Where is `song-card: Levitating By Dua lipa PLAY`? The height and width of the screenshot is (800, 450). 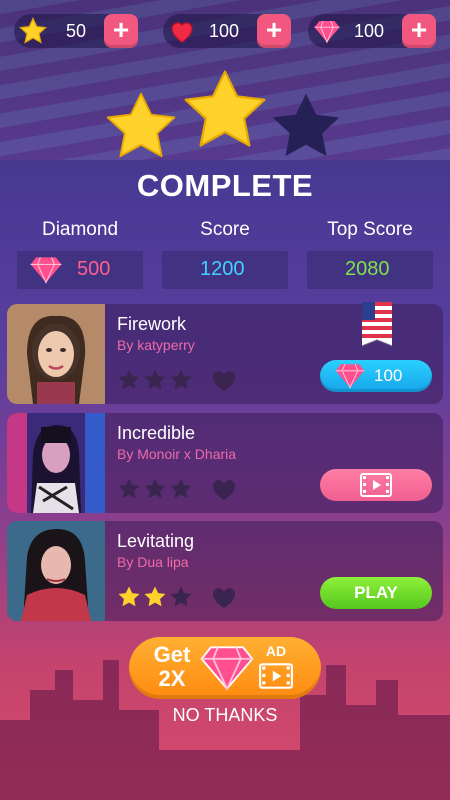 song-card: Levitating By Dua lipa PLAY is located at coordinates (225, 571).